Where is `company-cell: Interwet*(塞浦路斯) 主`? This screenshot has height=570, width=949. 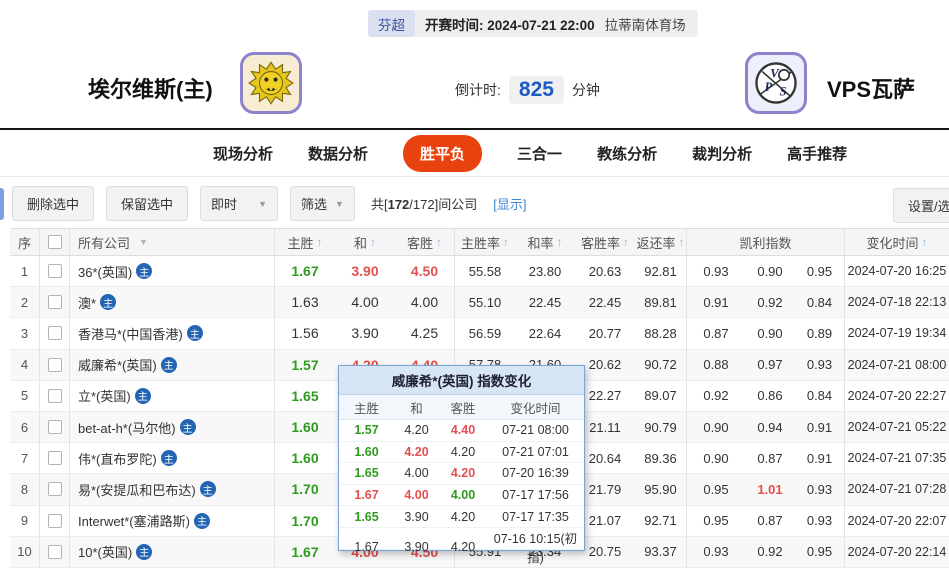
company-cell: Interwet*(塞浦路斯) 主 is located at coordinates (172, 520).